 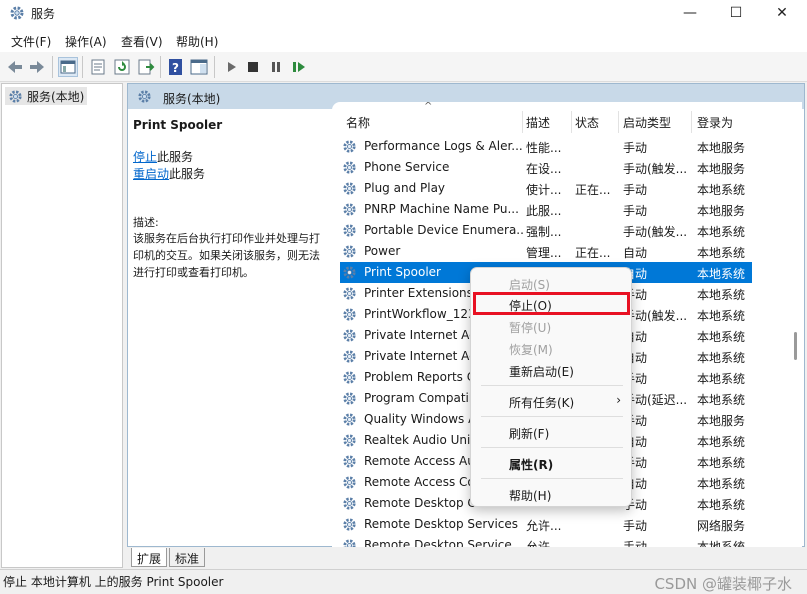 I want to click on menu-item-all-tasks: 所有任务(K) ›, so click(x=552, y=401).